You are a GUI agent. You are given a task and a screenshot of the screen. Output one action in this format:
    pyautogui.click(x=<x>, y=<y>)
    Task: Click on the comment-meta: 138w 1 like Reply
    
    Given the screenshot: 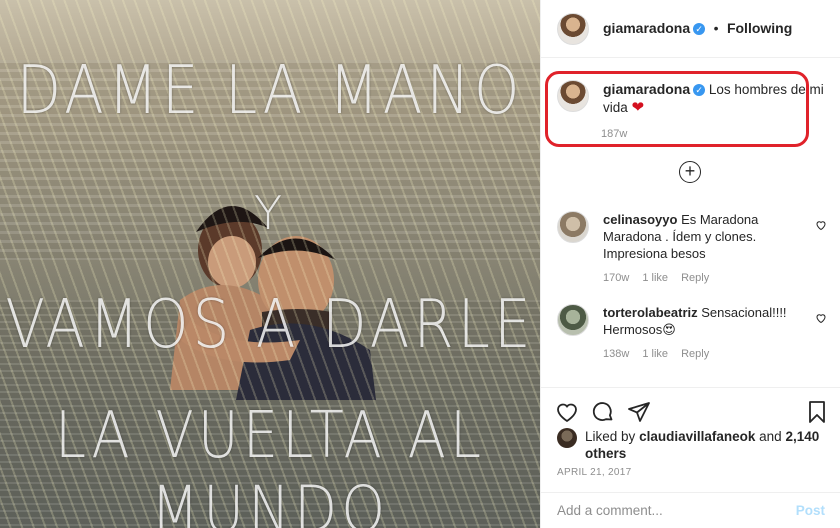 What is the action you would take?
    pyautogui.click(x=703, y=354)
    